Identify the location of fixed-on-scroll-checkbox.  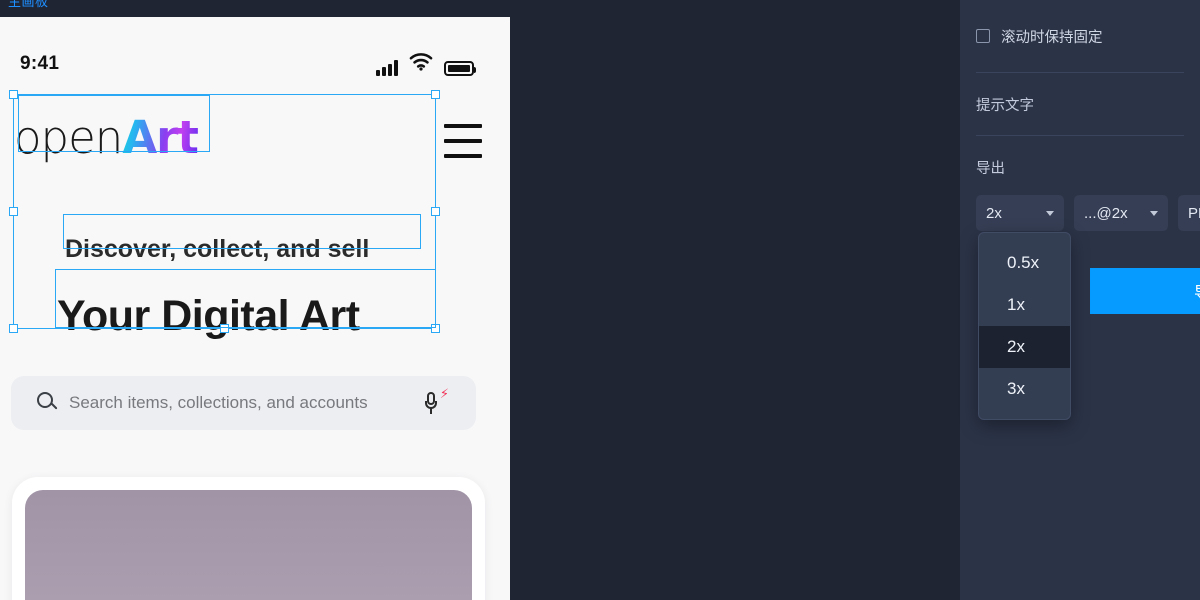
(983, 36).